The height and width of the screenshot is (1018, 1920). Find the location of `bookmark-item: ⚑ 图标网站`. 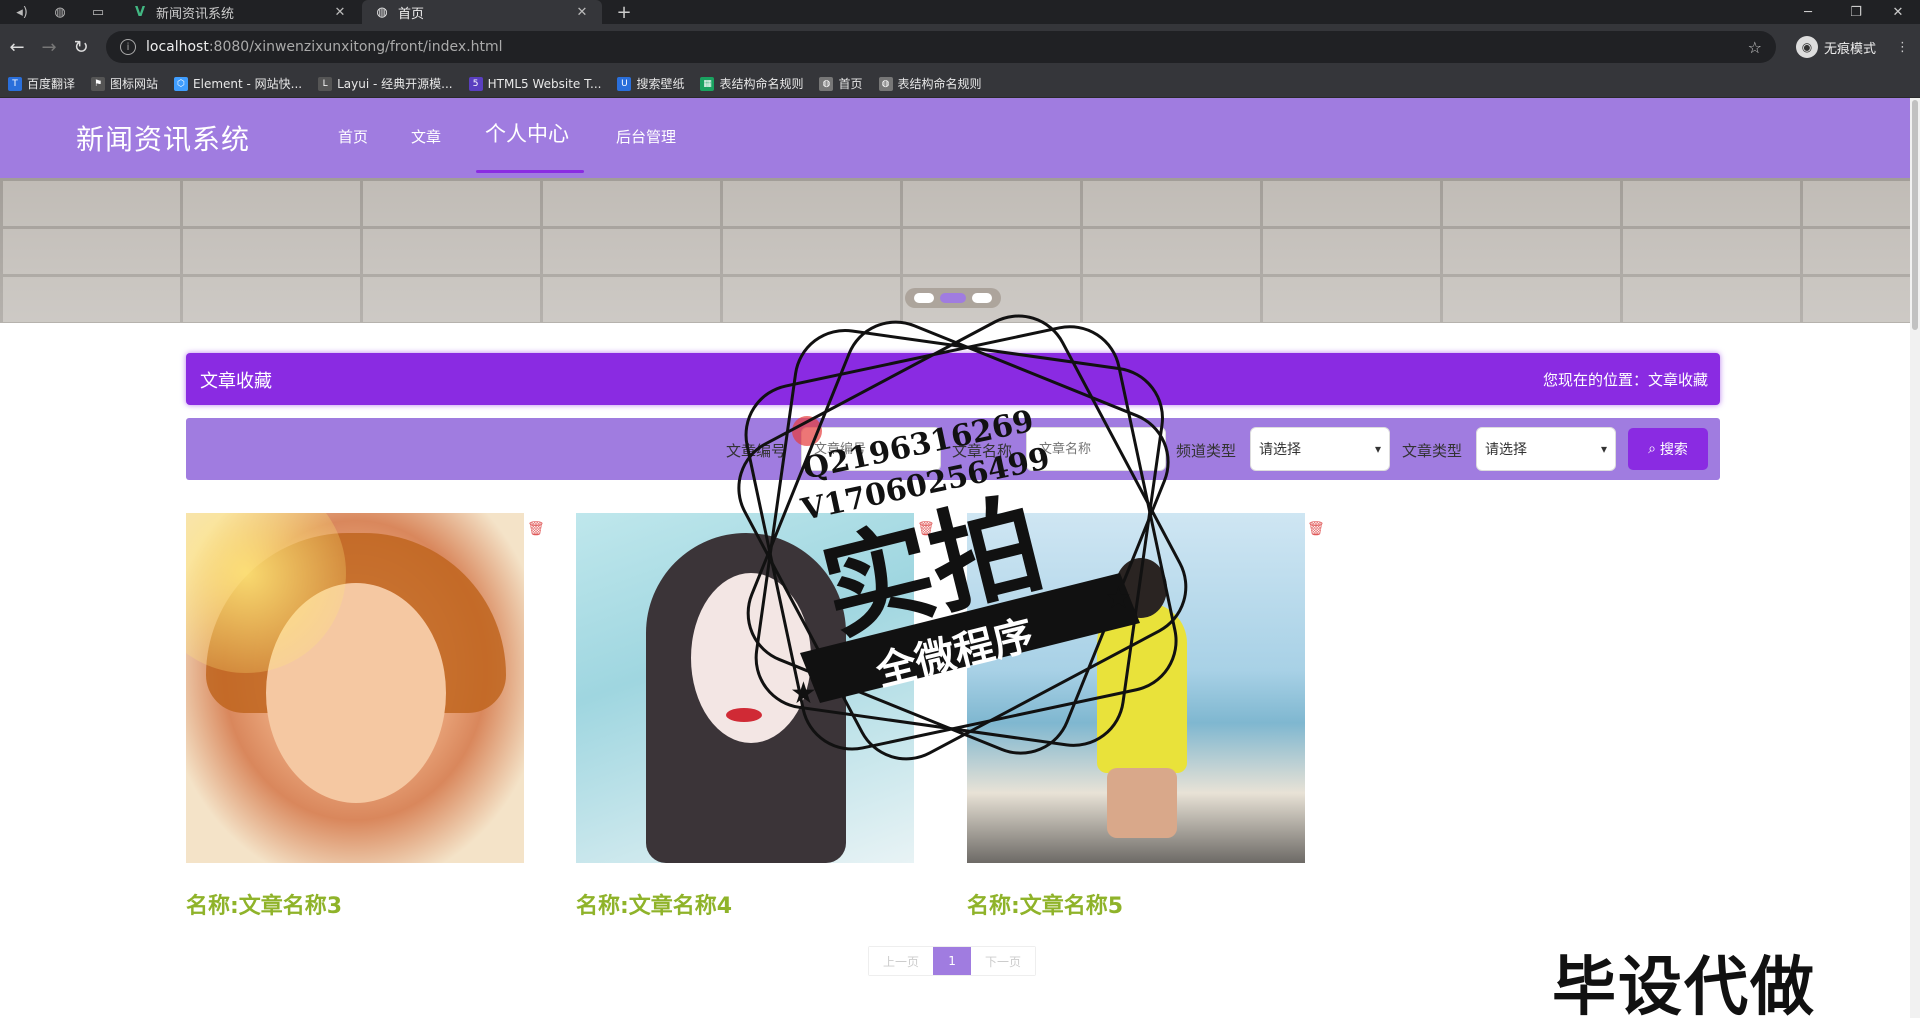

bookmark-item: ⚑ 图标网站 is located at coordinates (124, 83).